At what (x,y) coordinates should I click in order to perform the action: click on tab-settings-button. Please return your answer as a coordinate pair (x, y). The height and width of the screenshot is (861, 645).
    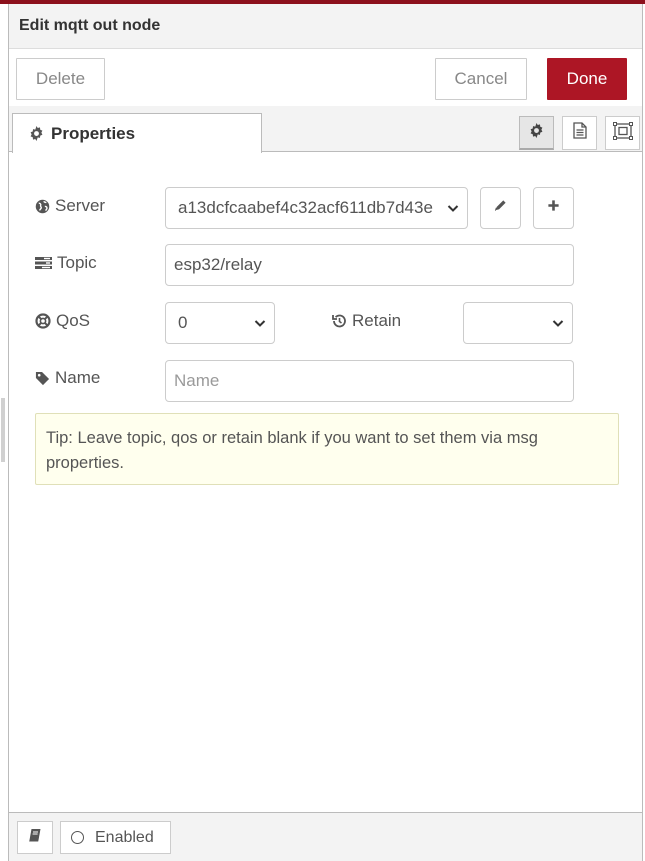
    Looking at the image, I should click on (536, 133).